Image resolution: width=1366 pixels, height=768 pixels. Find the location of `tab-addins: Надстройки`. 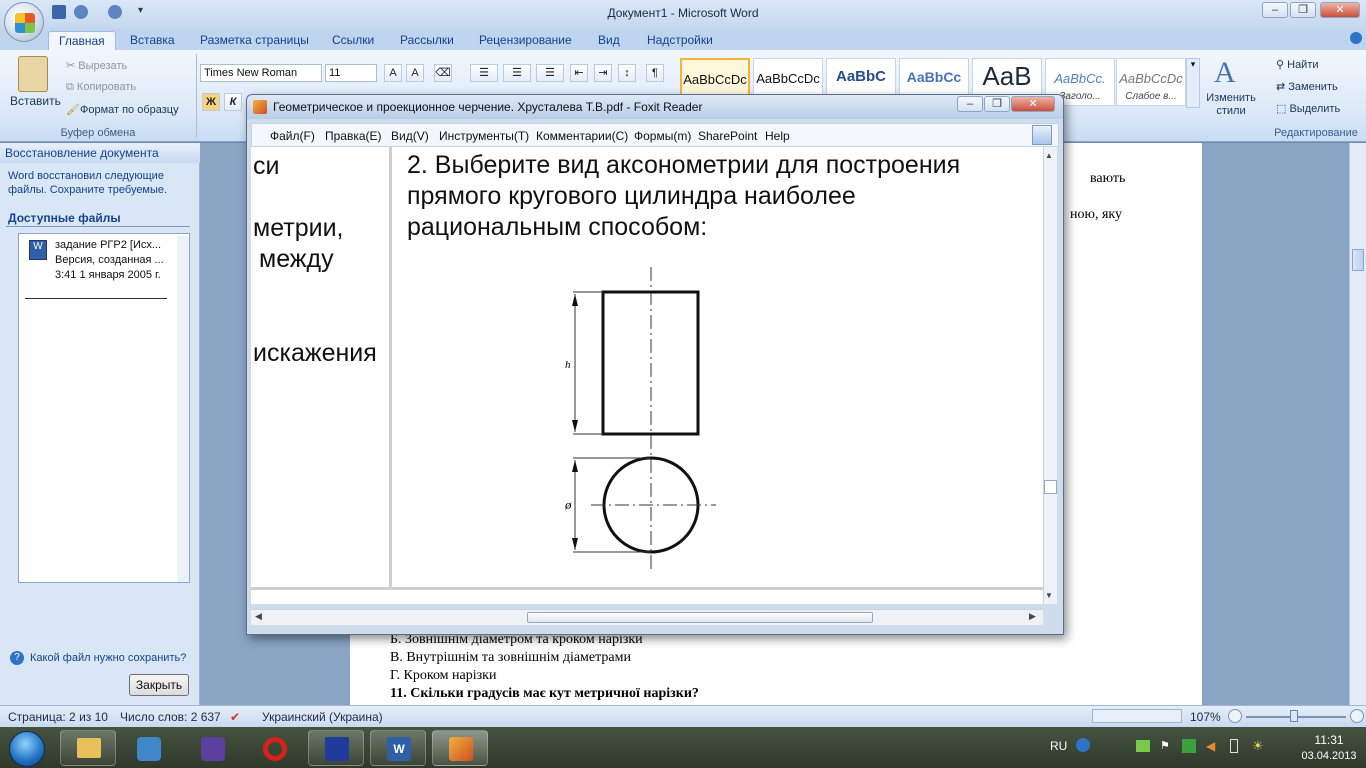

tab-addins: Надстройки is located at coordinates (680, 40).